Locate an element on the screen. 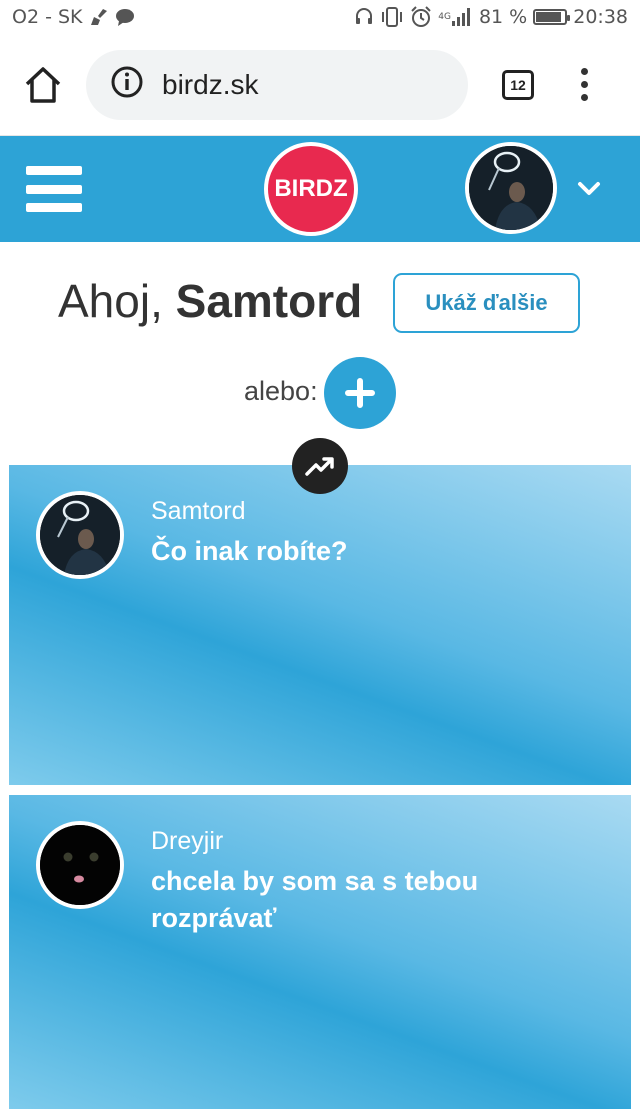  tab-count: 12 is located at coordinates (518, 84).